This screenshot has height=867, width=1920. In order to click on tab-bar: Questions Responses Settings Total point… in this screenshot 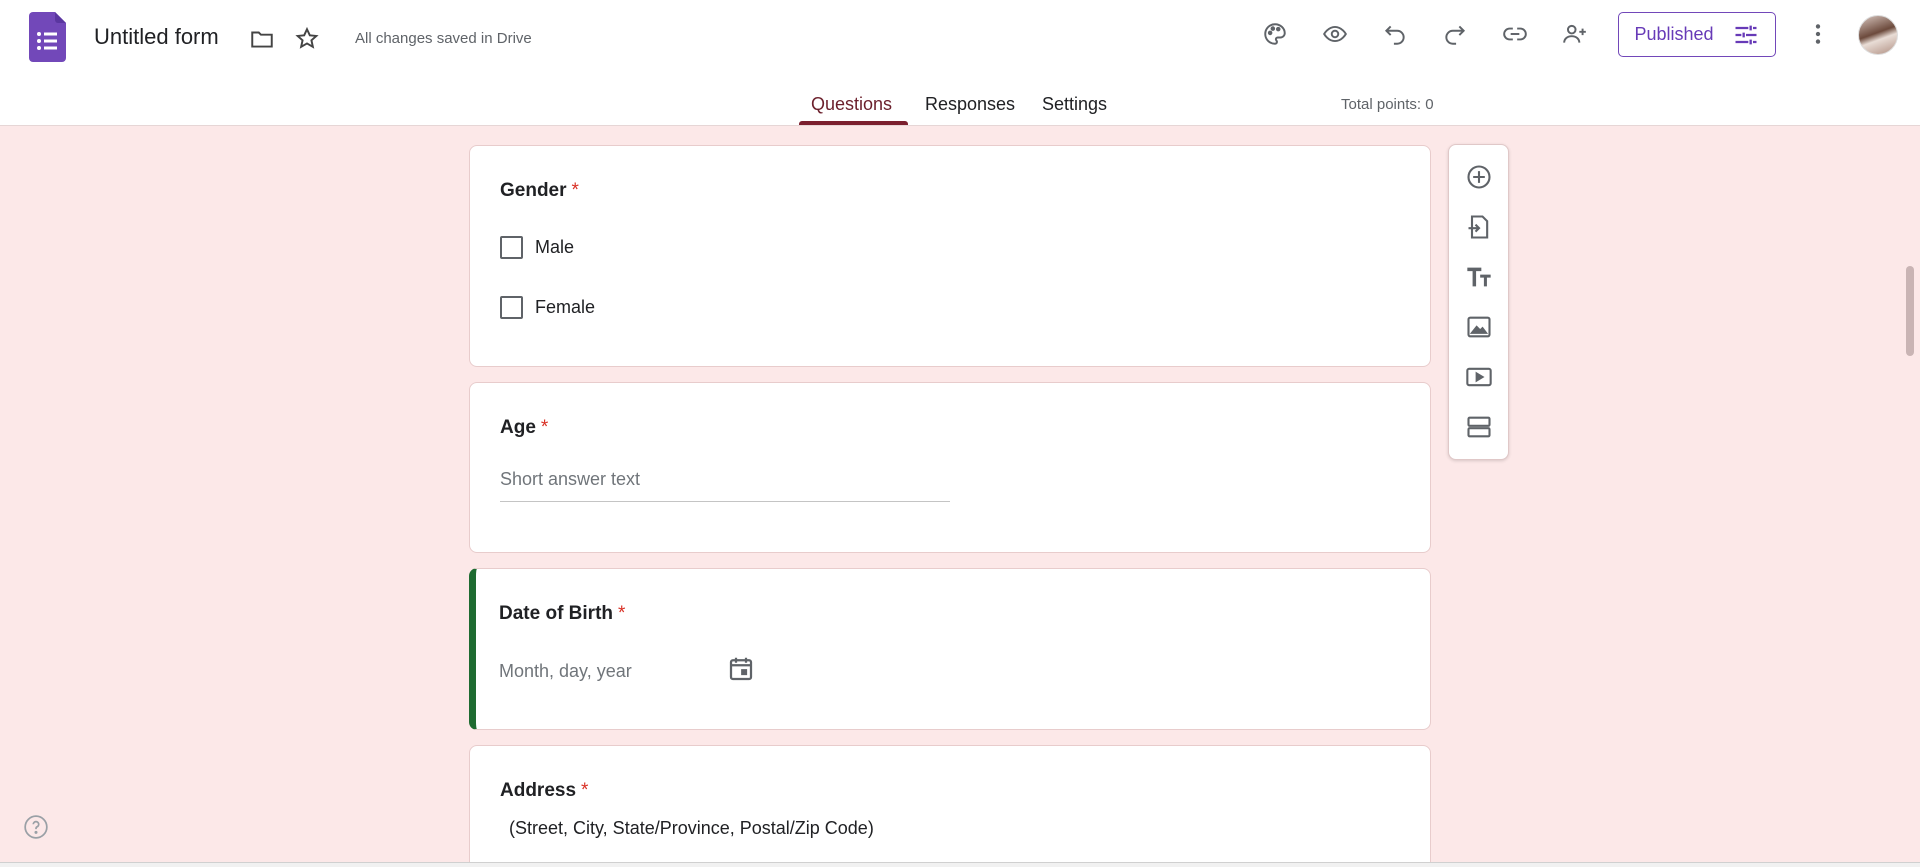, I will do `click(960, 108)`.